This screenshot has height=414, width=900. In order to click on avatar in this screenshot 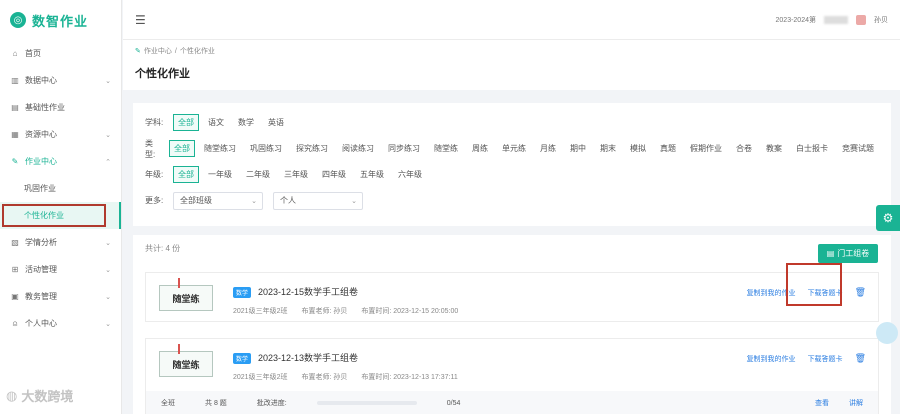, I will do `click(861, 19)`.